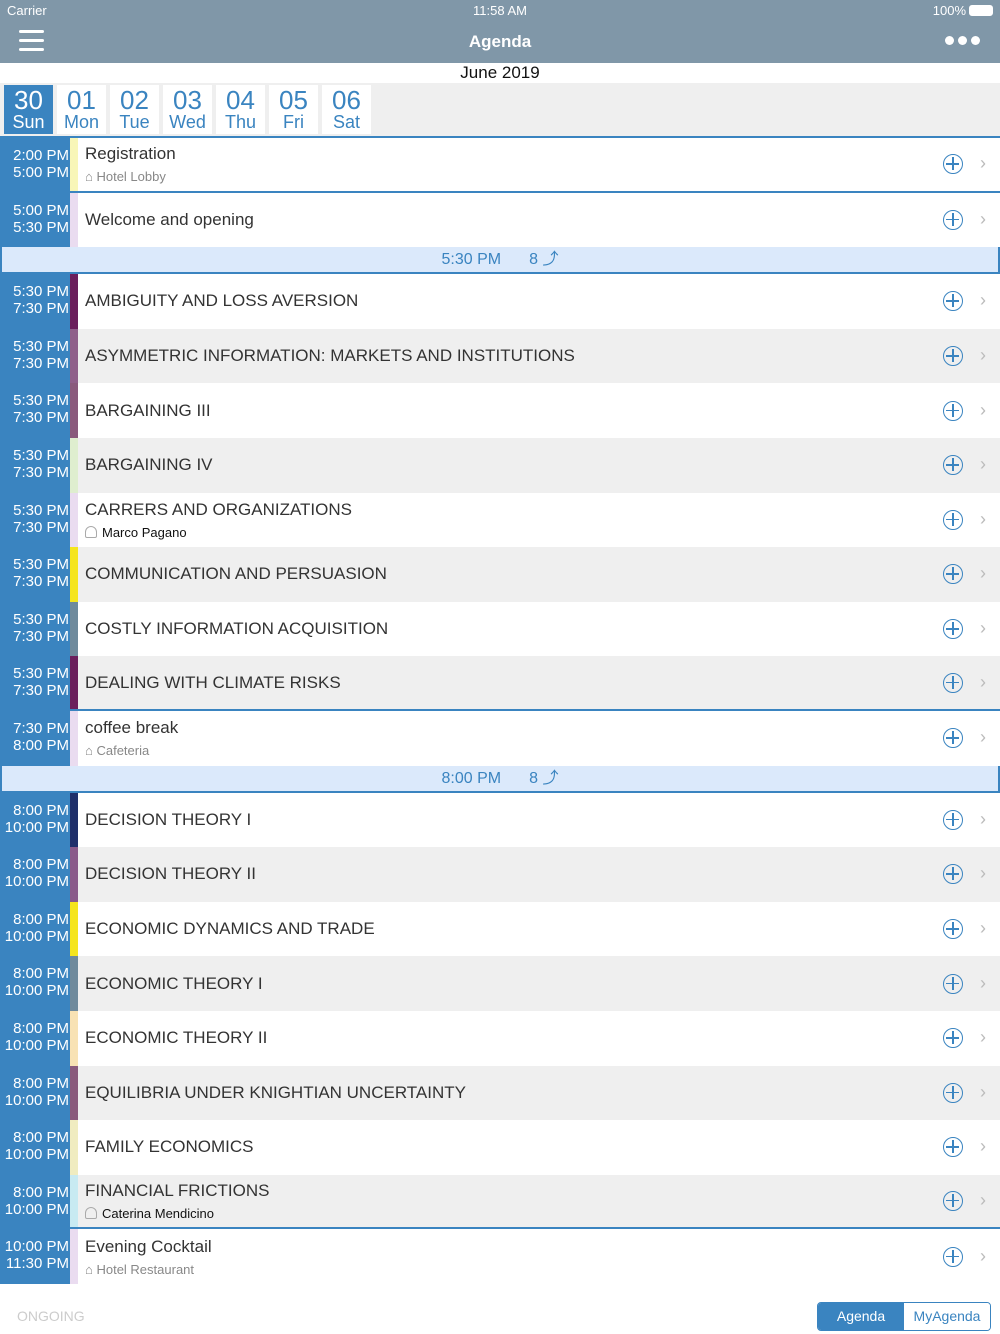 The height and width of the screenshot is (1334, 1000). What do you see at coordinates (117, 751) in the screenshot?
I see `location-label: ⌂ Cafeteria` at bounding box center [117, 751].